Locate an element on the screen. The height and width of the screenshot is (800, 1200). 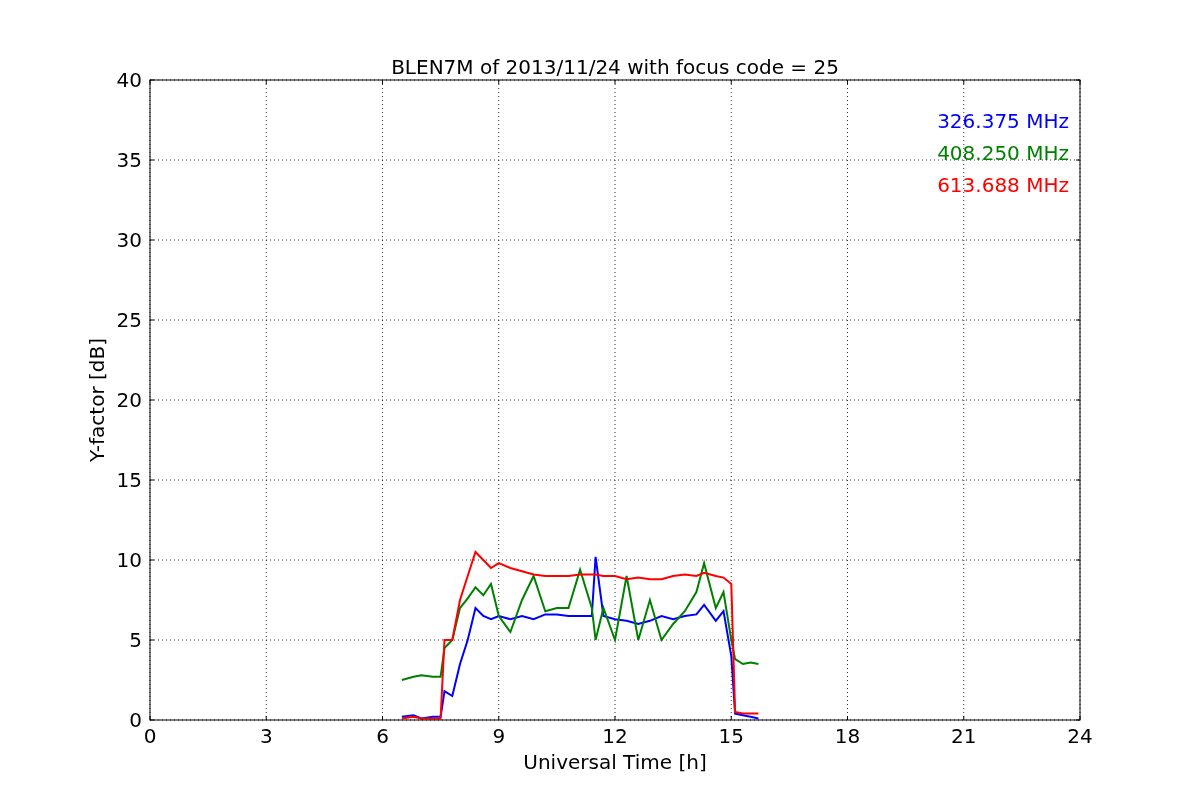
legend-label: 613.688 MHz is located at coordinates (1003, 185).